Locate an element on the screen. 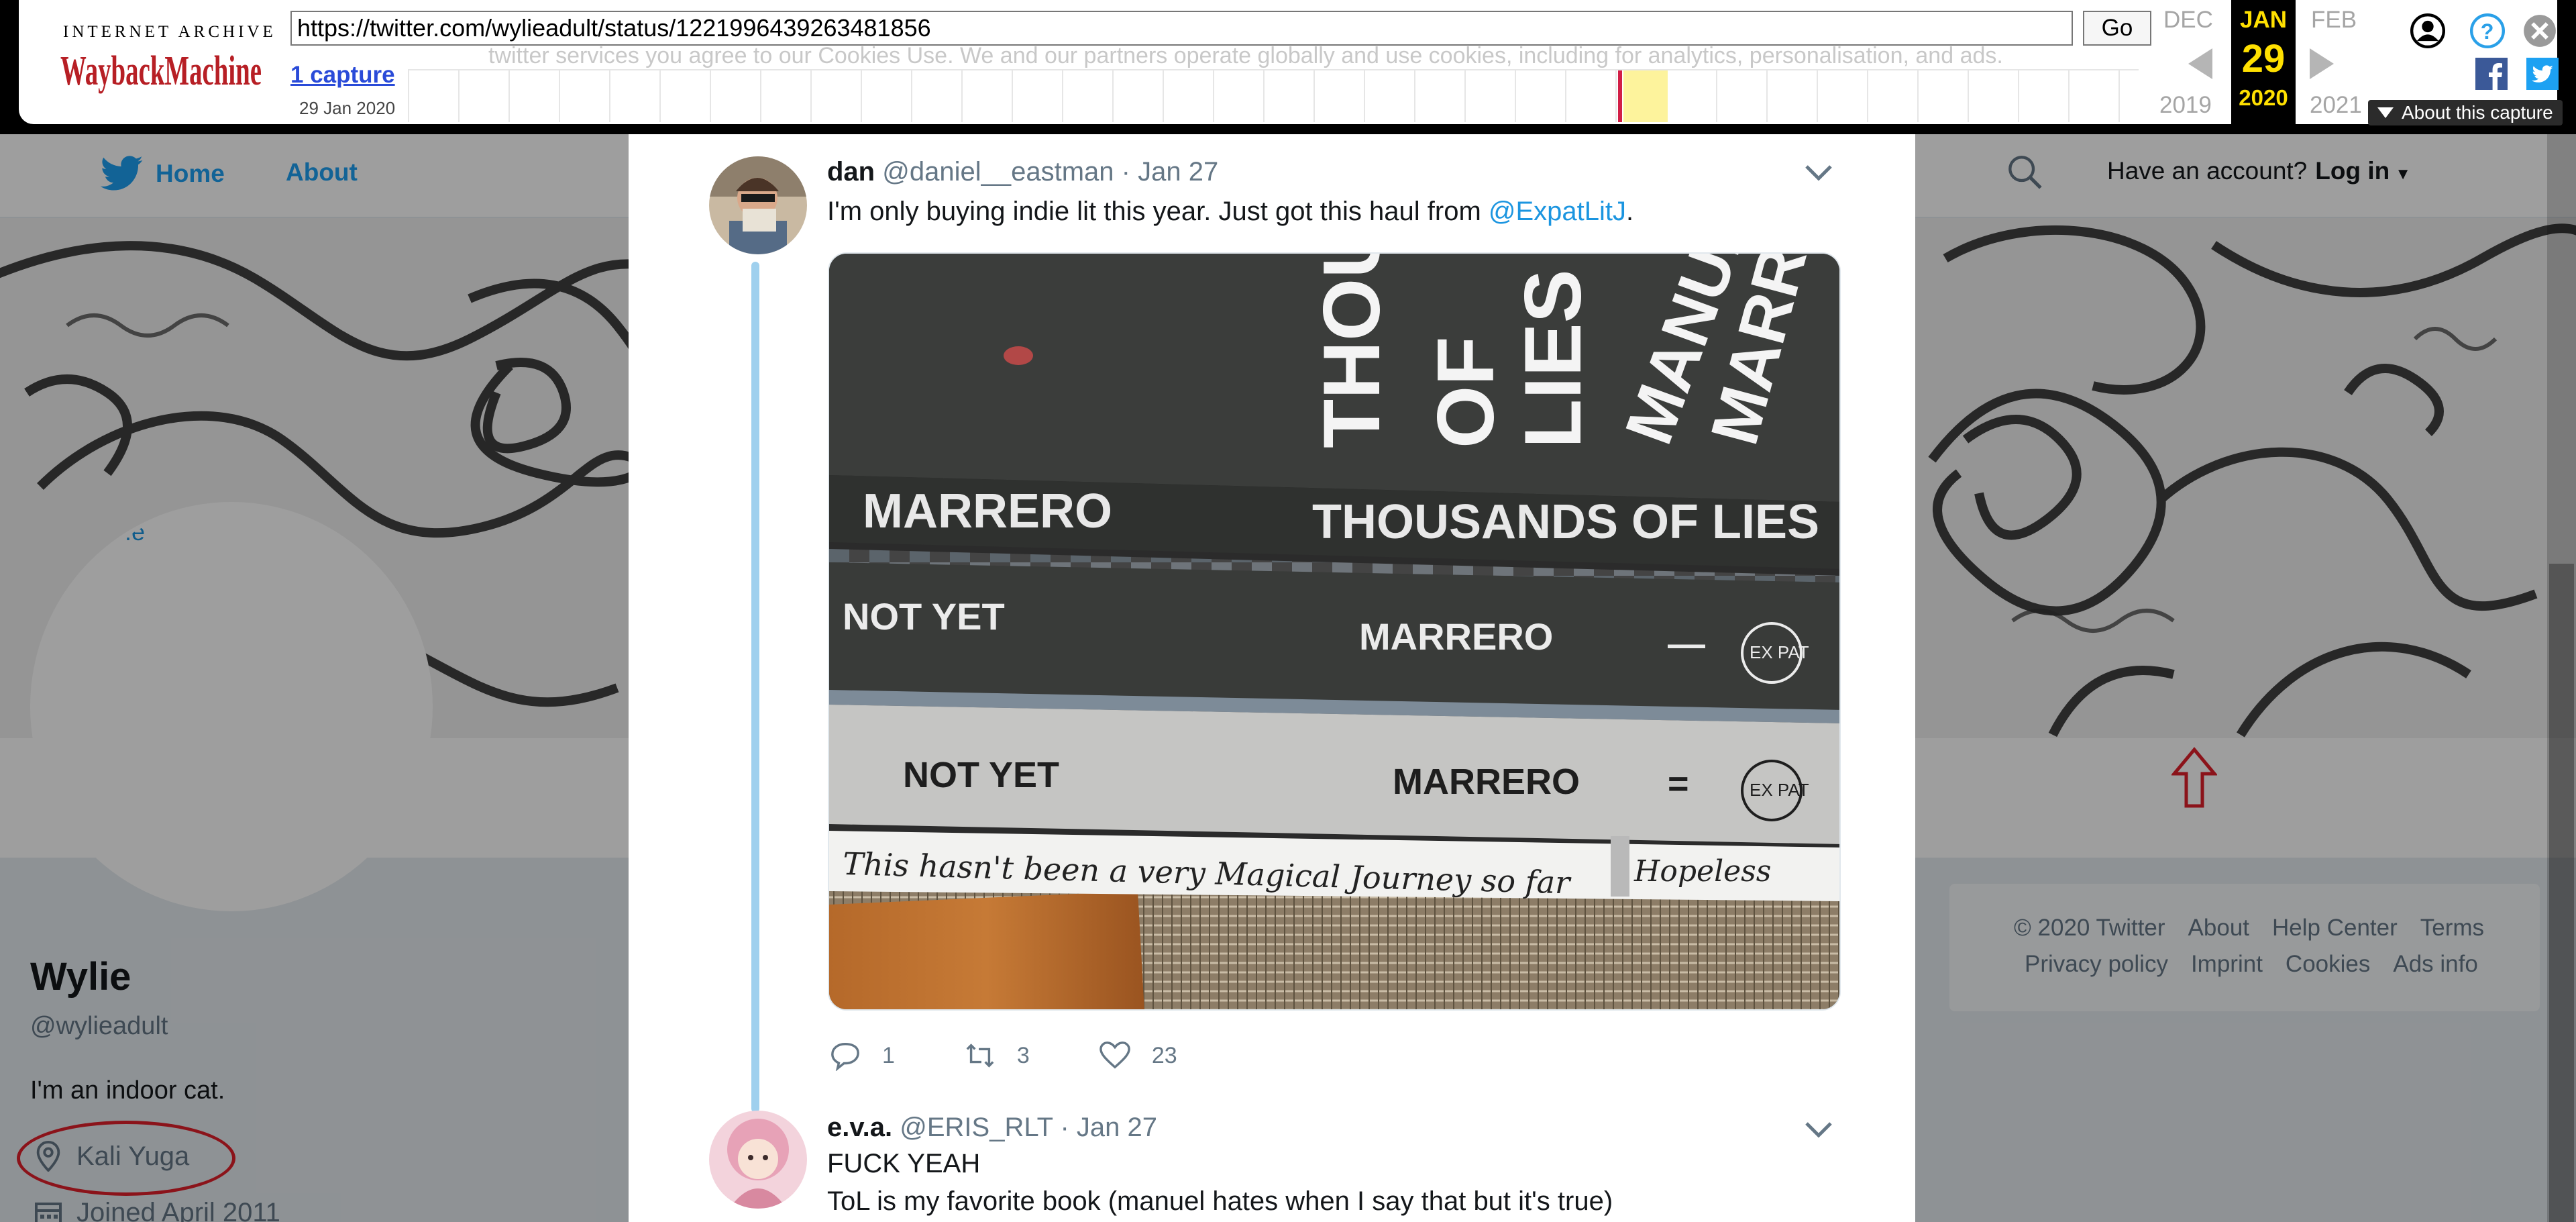 The width and height of the screenshot is (2576, 1222). capture-sparkline is located at coordinates (1273, 96).